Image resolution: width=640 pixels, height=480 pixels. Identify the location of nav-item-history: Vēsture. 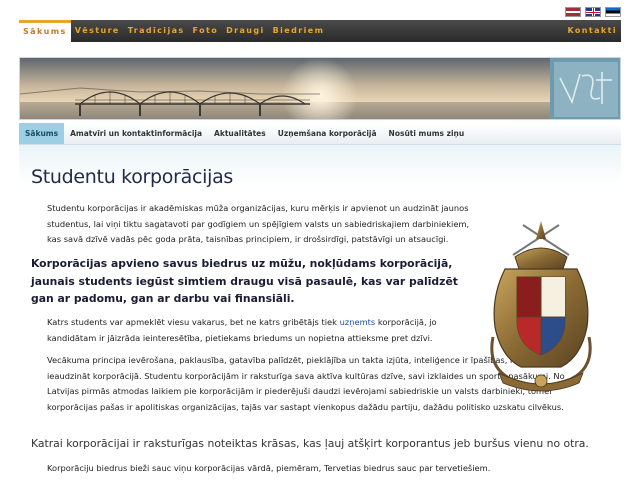
(97, 31).